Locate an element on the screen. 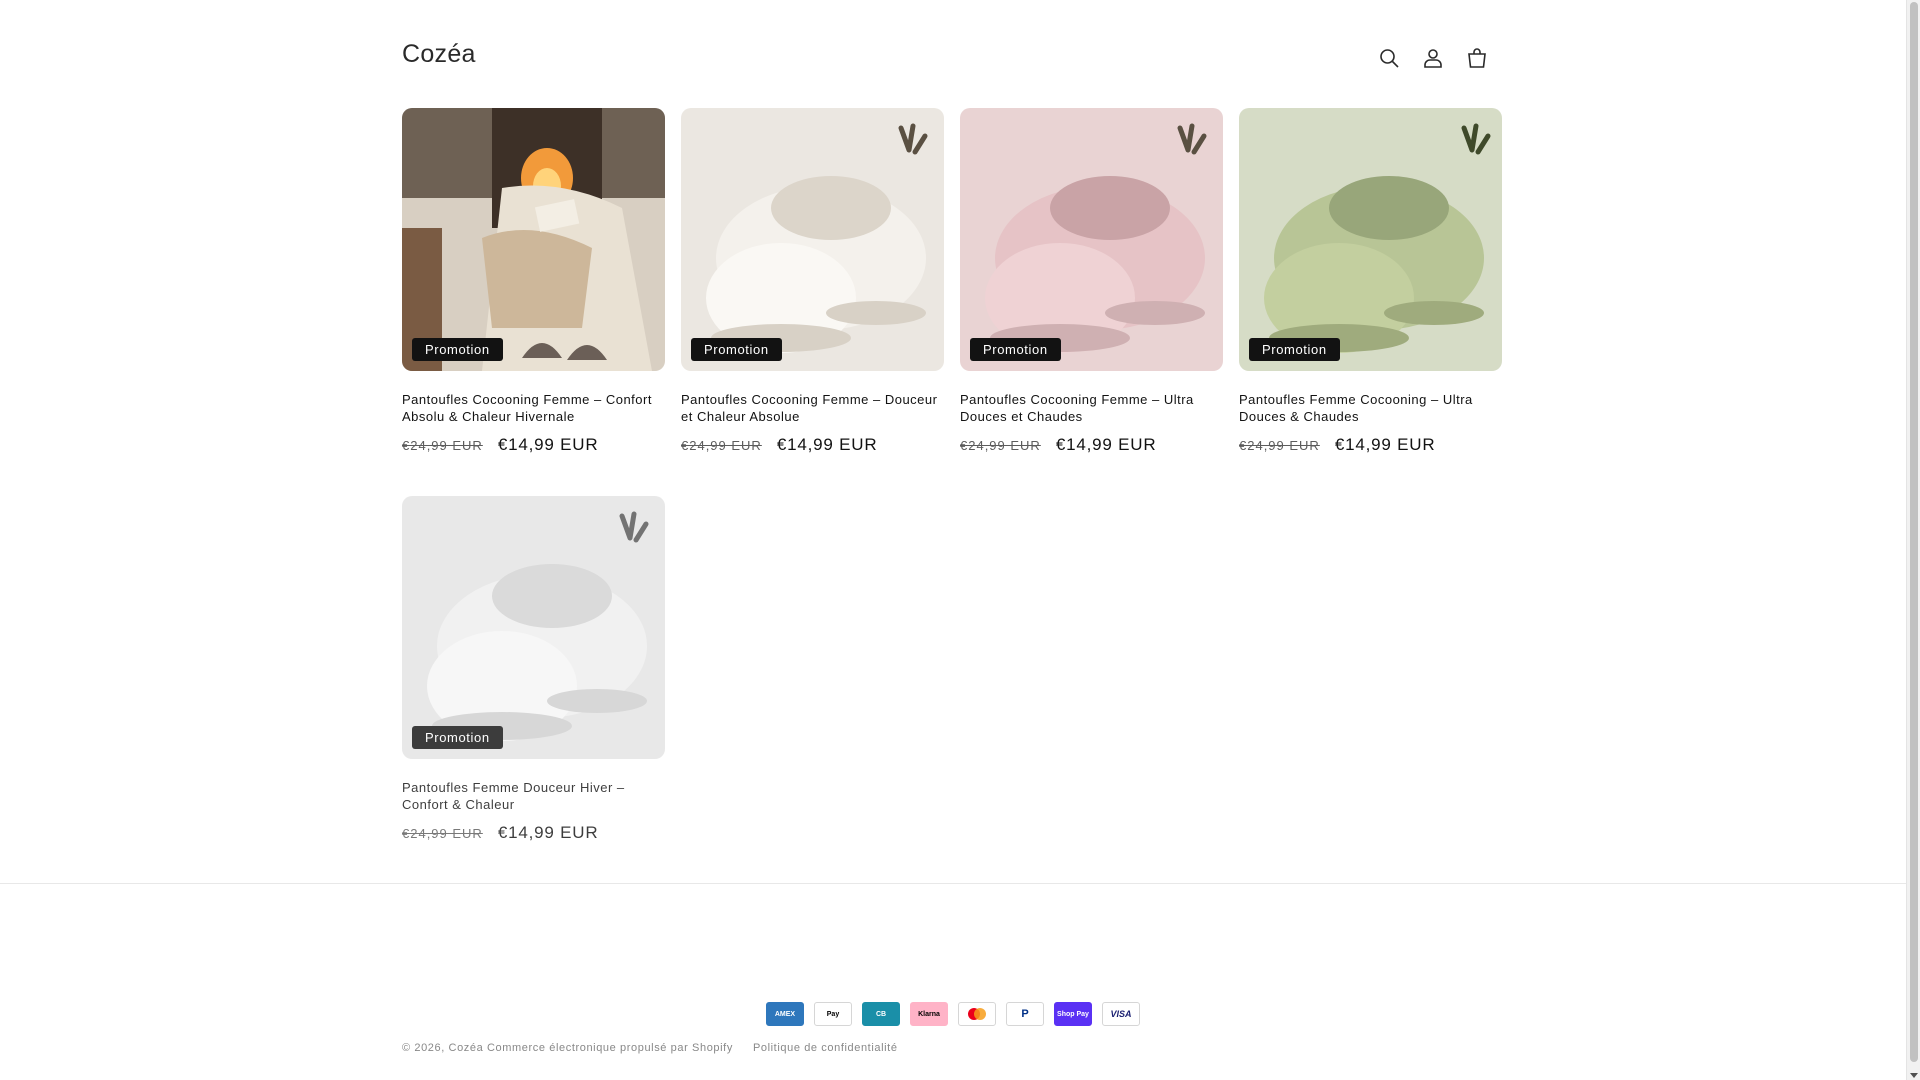 Image resolution: width=1920 pixels, height=1080 pixels. scrollbar-thumb is located at coordinates (1914, 532).